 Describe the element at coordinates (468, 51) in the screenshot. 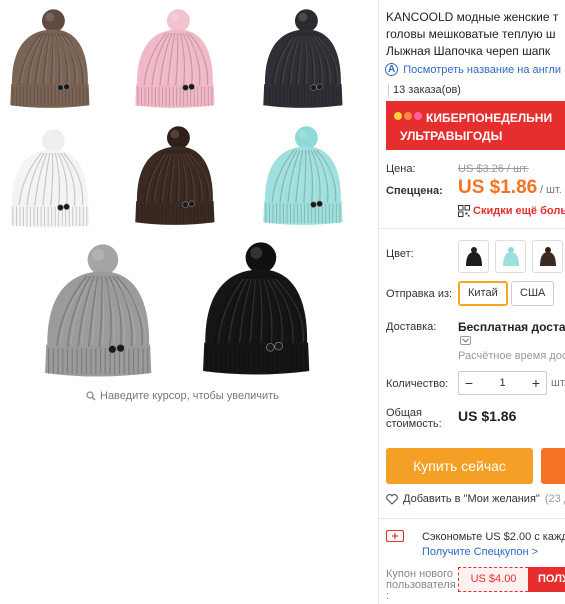

I see `product-title-line: Лыжная Шапочка череп шапк` at that location.